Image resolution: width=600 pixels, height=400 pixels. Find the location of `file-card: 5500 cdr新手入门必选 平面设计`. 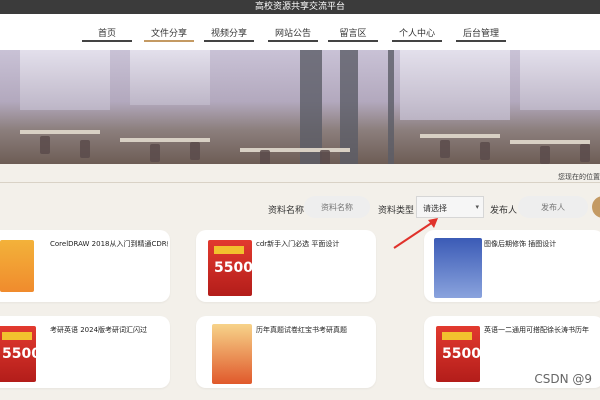

file-card: 5500 cdr新手入门必选 平面设计 is located at coordinates (286, 266).